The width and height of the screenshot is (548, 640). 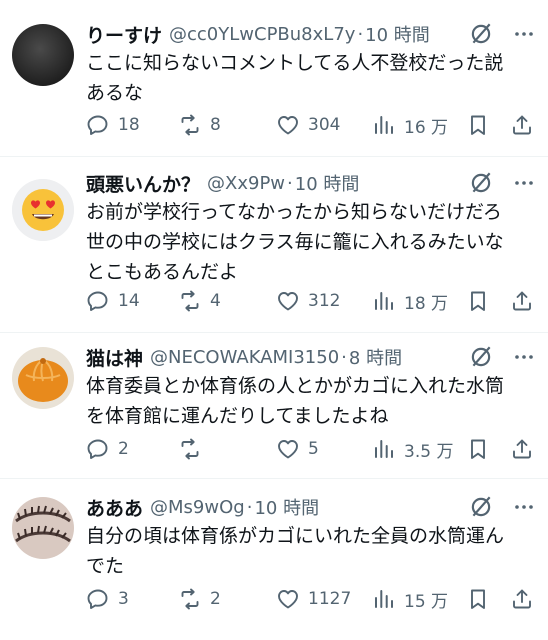 I want to click on mandarin-orange-avatar-image, so click(x=43, y=378).